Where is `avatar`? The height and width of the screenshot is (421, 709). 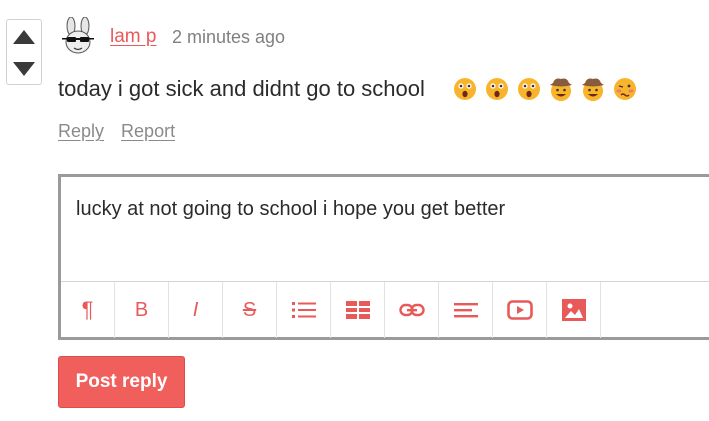 avatar is located at coordinates (78, 36).